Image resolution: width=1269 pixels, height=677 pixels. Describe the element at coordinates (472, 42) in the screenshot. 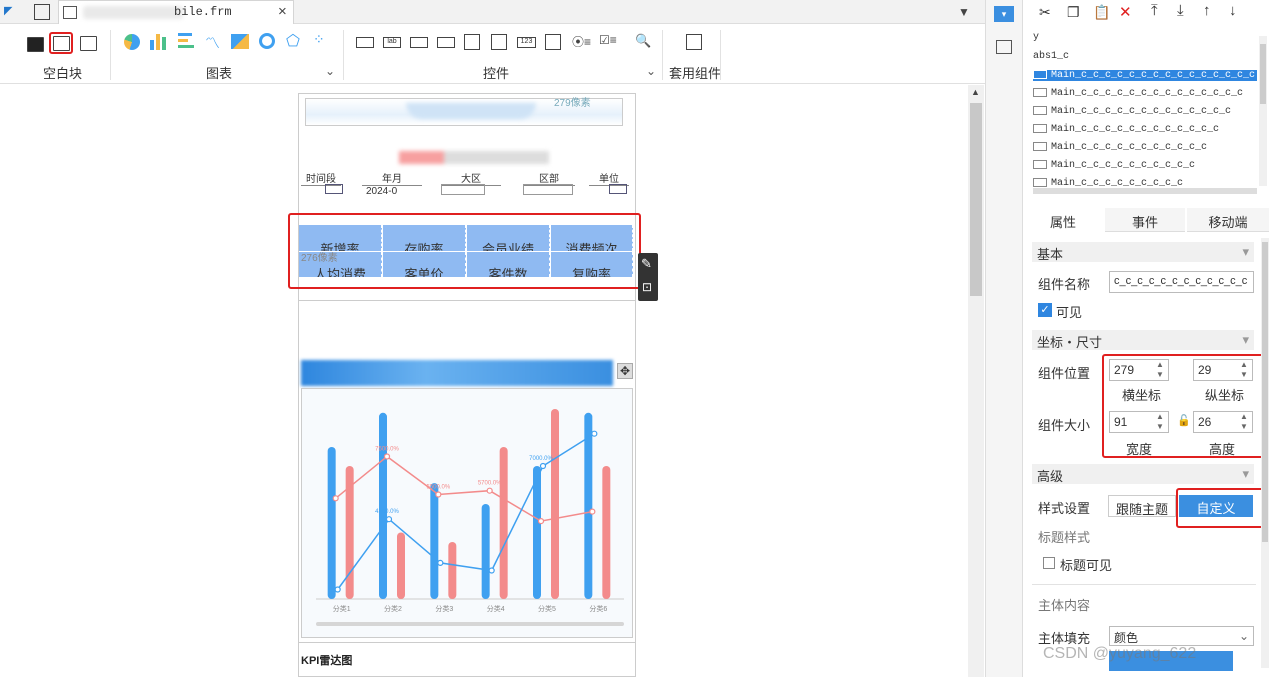

I see `list-widget-icon` at that location.